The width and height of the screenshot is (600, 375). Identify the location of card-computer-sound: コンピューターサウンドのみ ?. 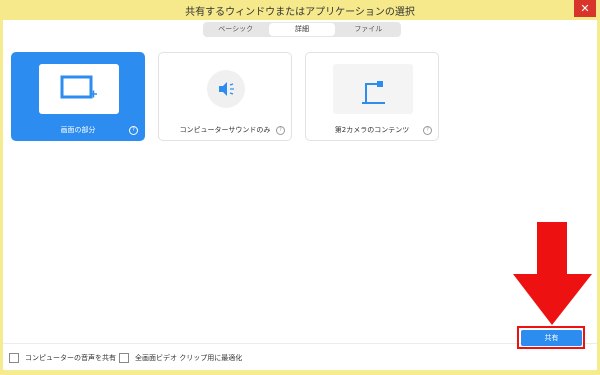
(225, 96).